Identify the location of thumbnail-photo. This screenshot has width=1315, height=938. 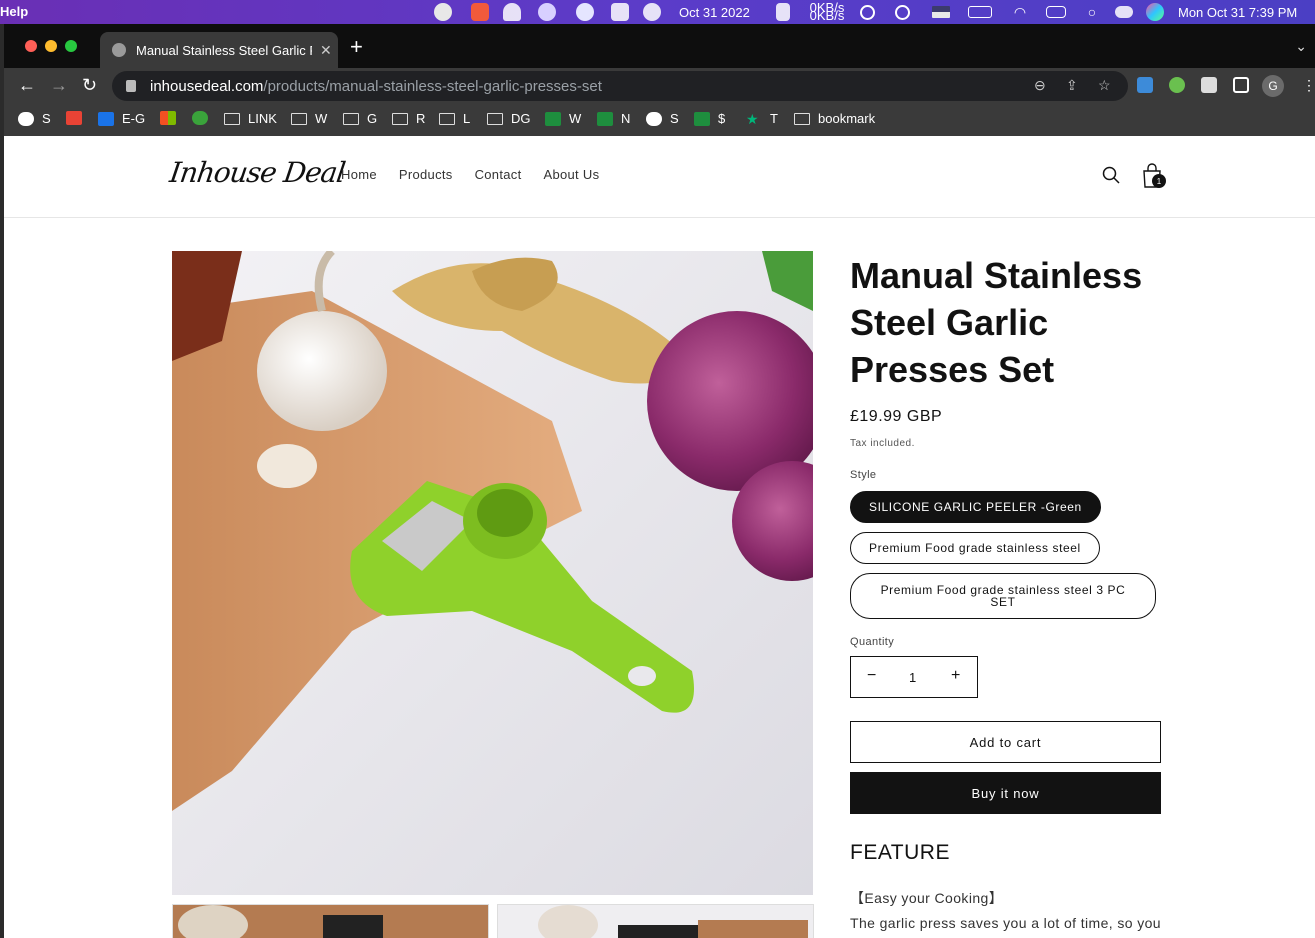
(330, 921).